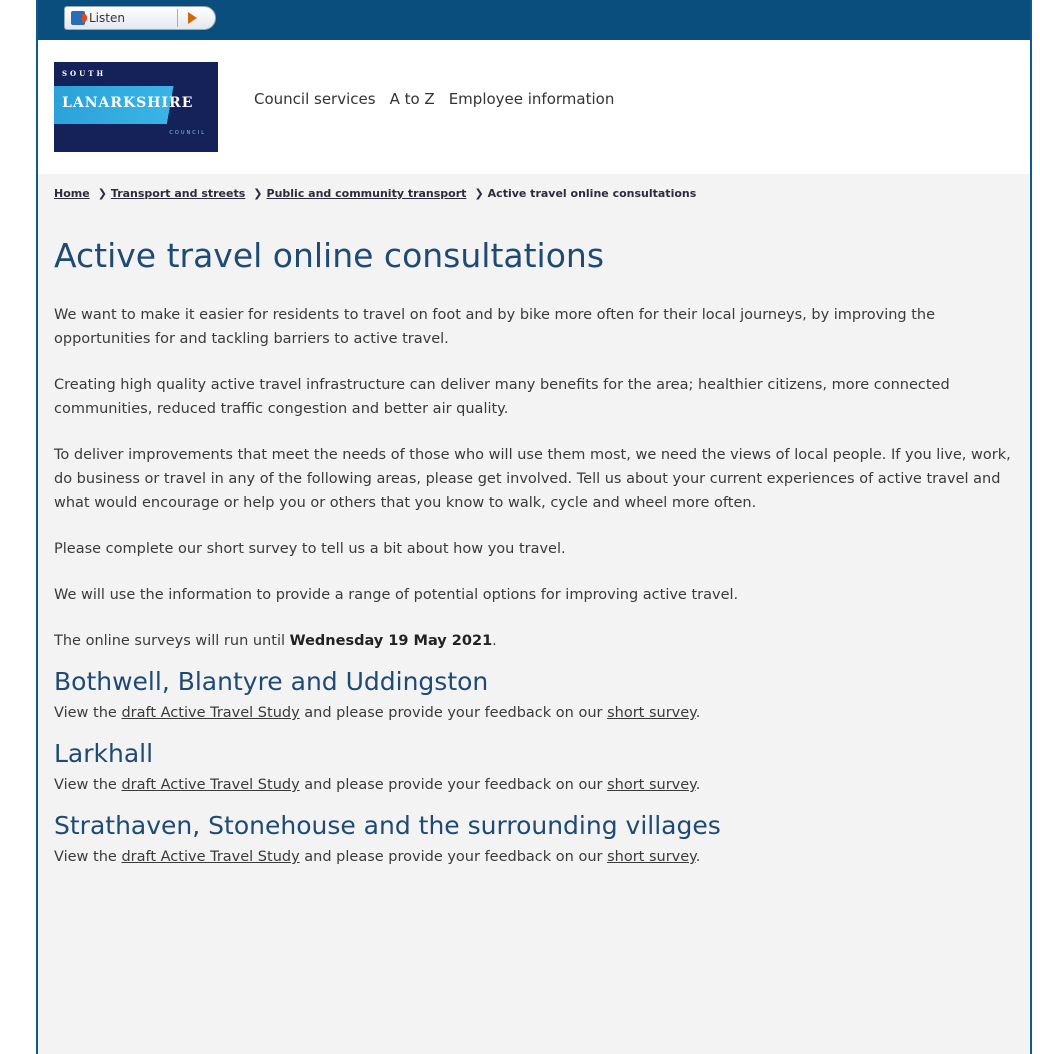  Describe the element at coordinates (187, 133) in the screenshot. I see `logo-line-council: COUNCIL` at that location.